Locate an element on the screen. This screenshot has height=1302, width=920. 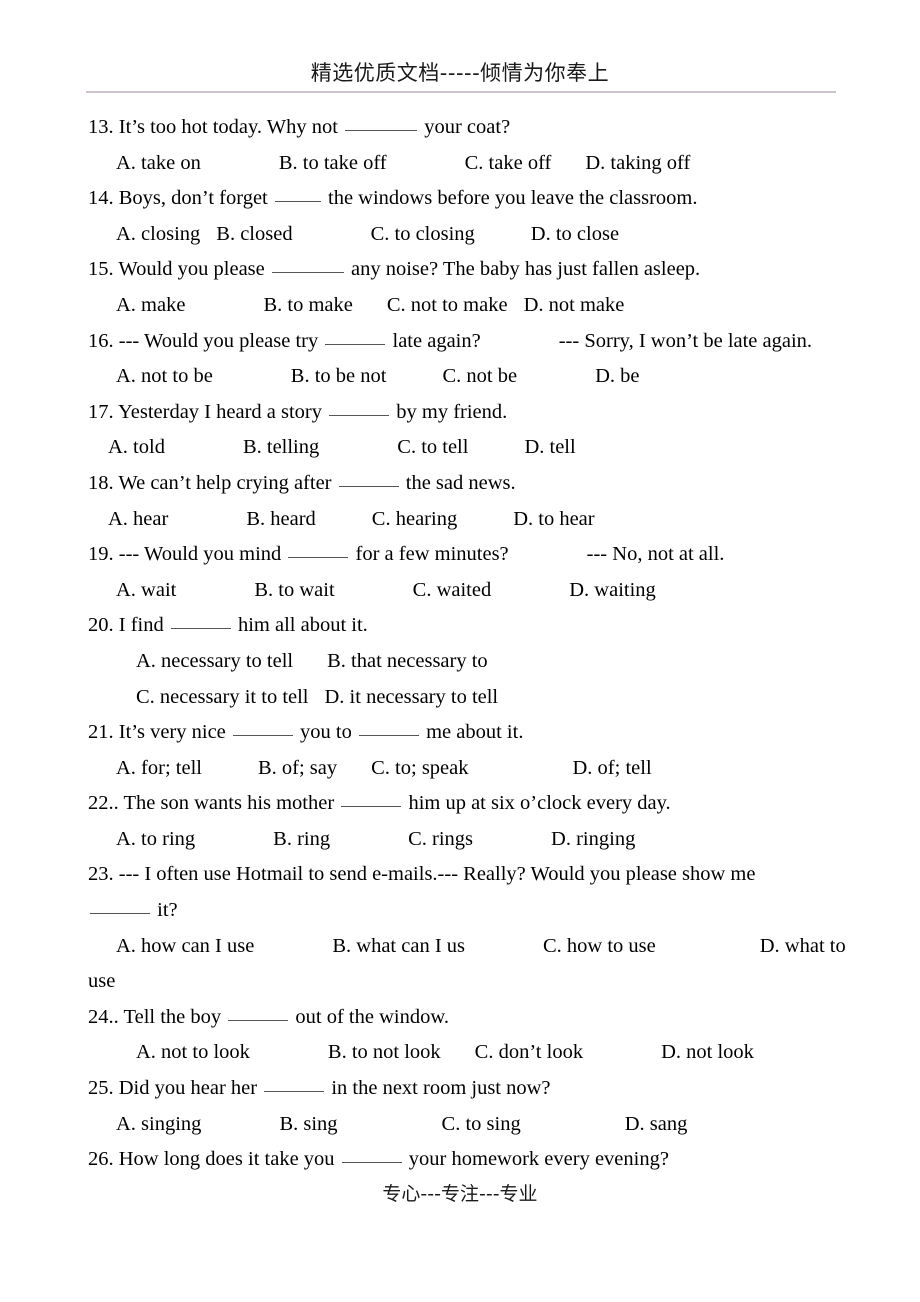
option-c: C. not be is located at coordinates (480, 376).